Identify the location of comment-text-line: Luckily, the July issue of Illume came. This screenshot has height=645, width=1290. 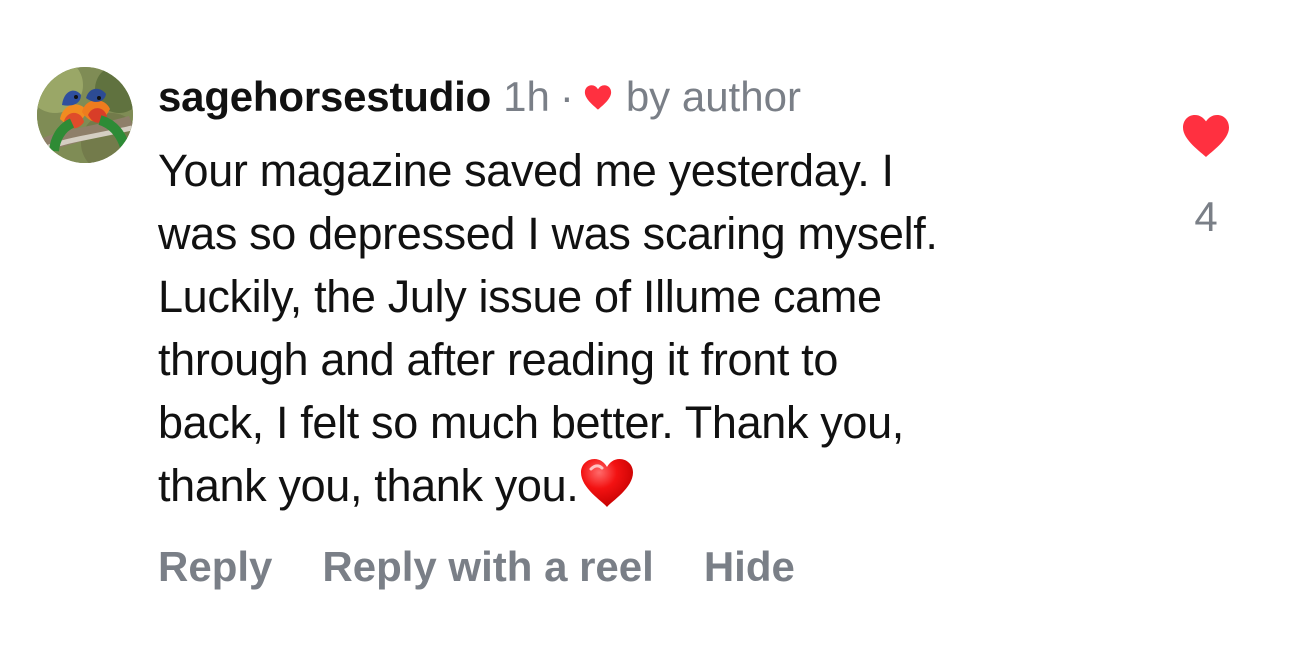
(520, 296).